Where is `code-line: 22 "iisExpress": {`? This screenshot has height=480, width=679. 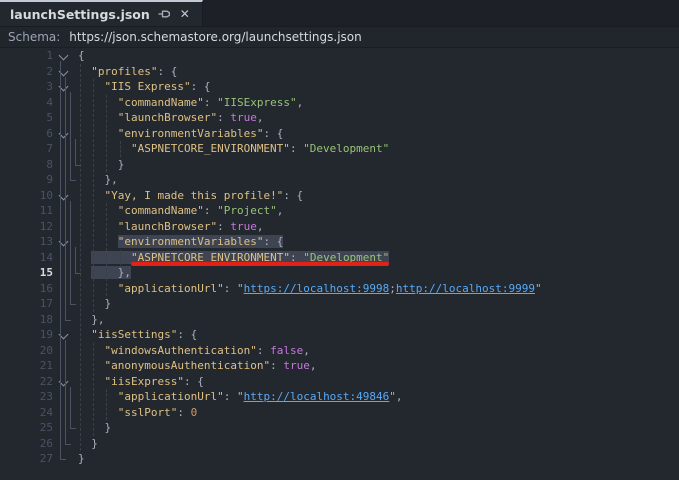
code-line: 22 "iisExpress": { is located at coordinates (339, 382).